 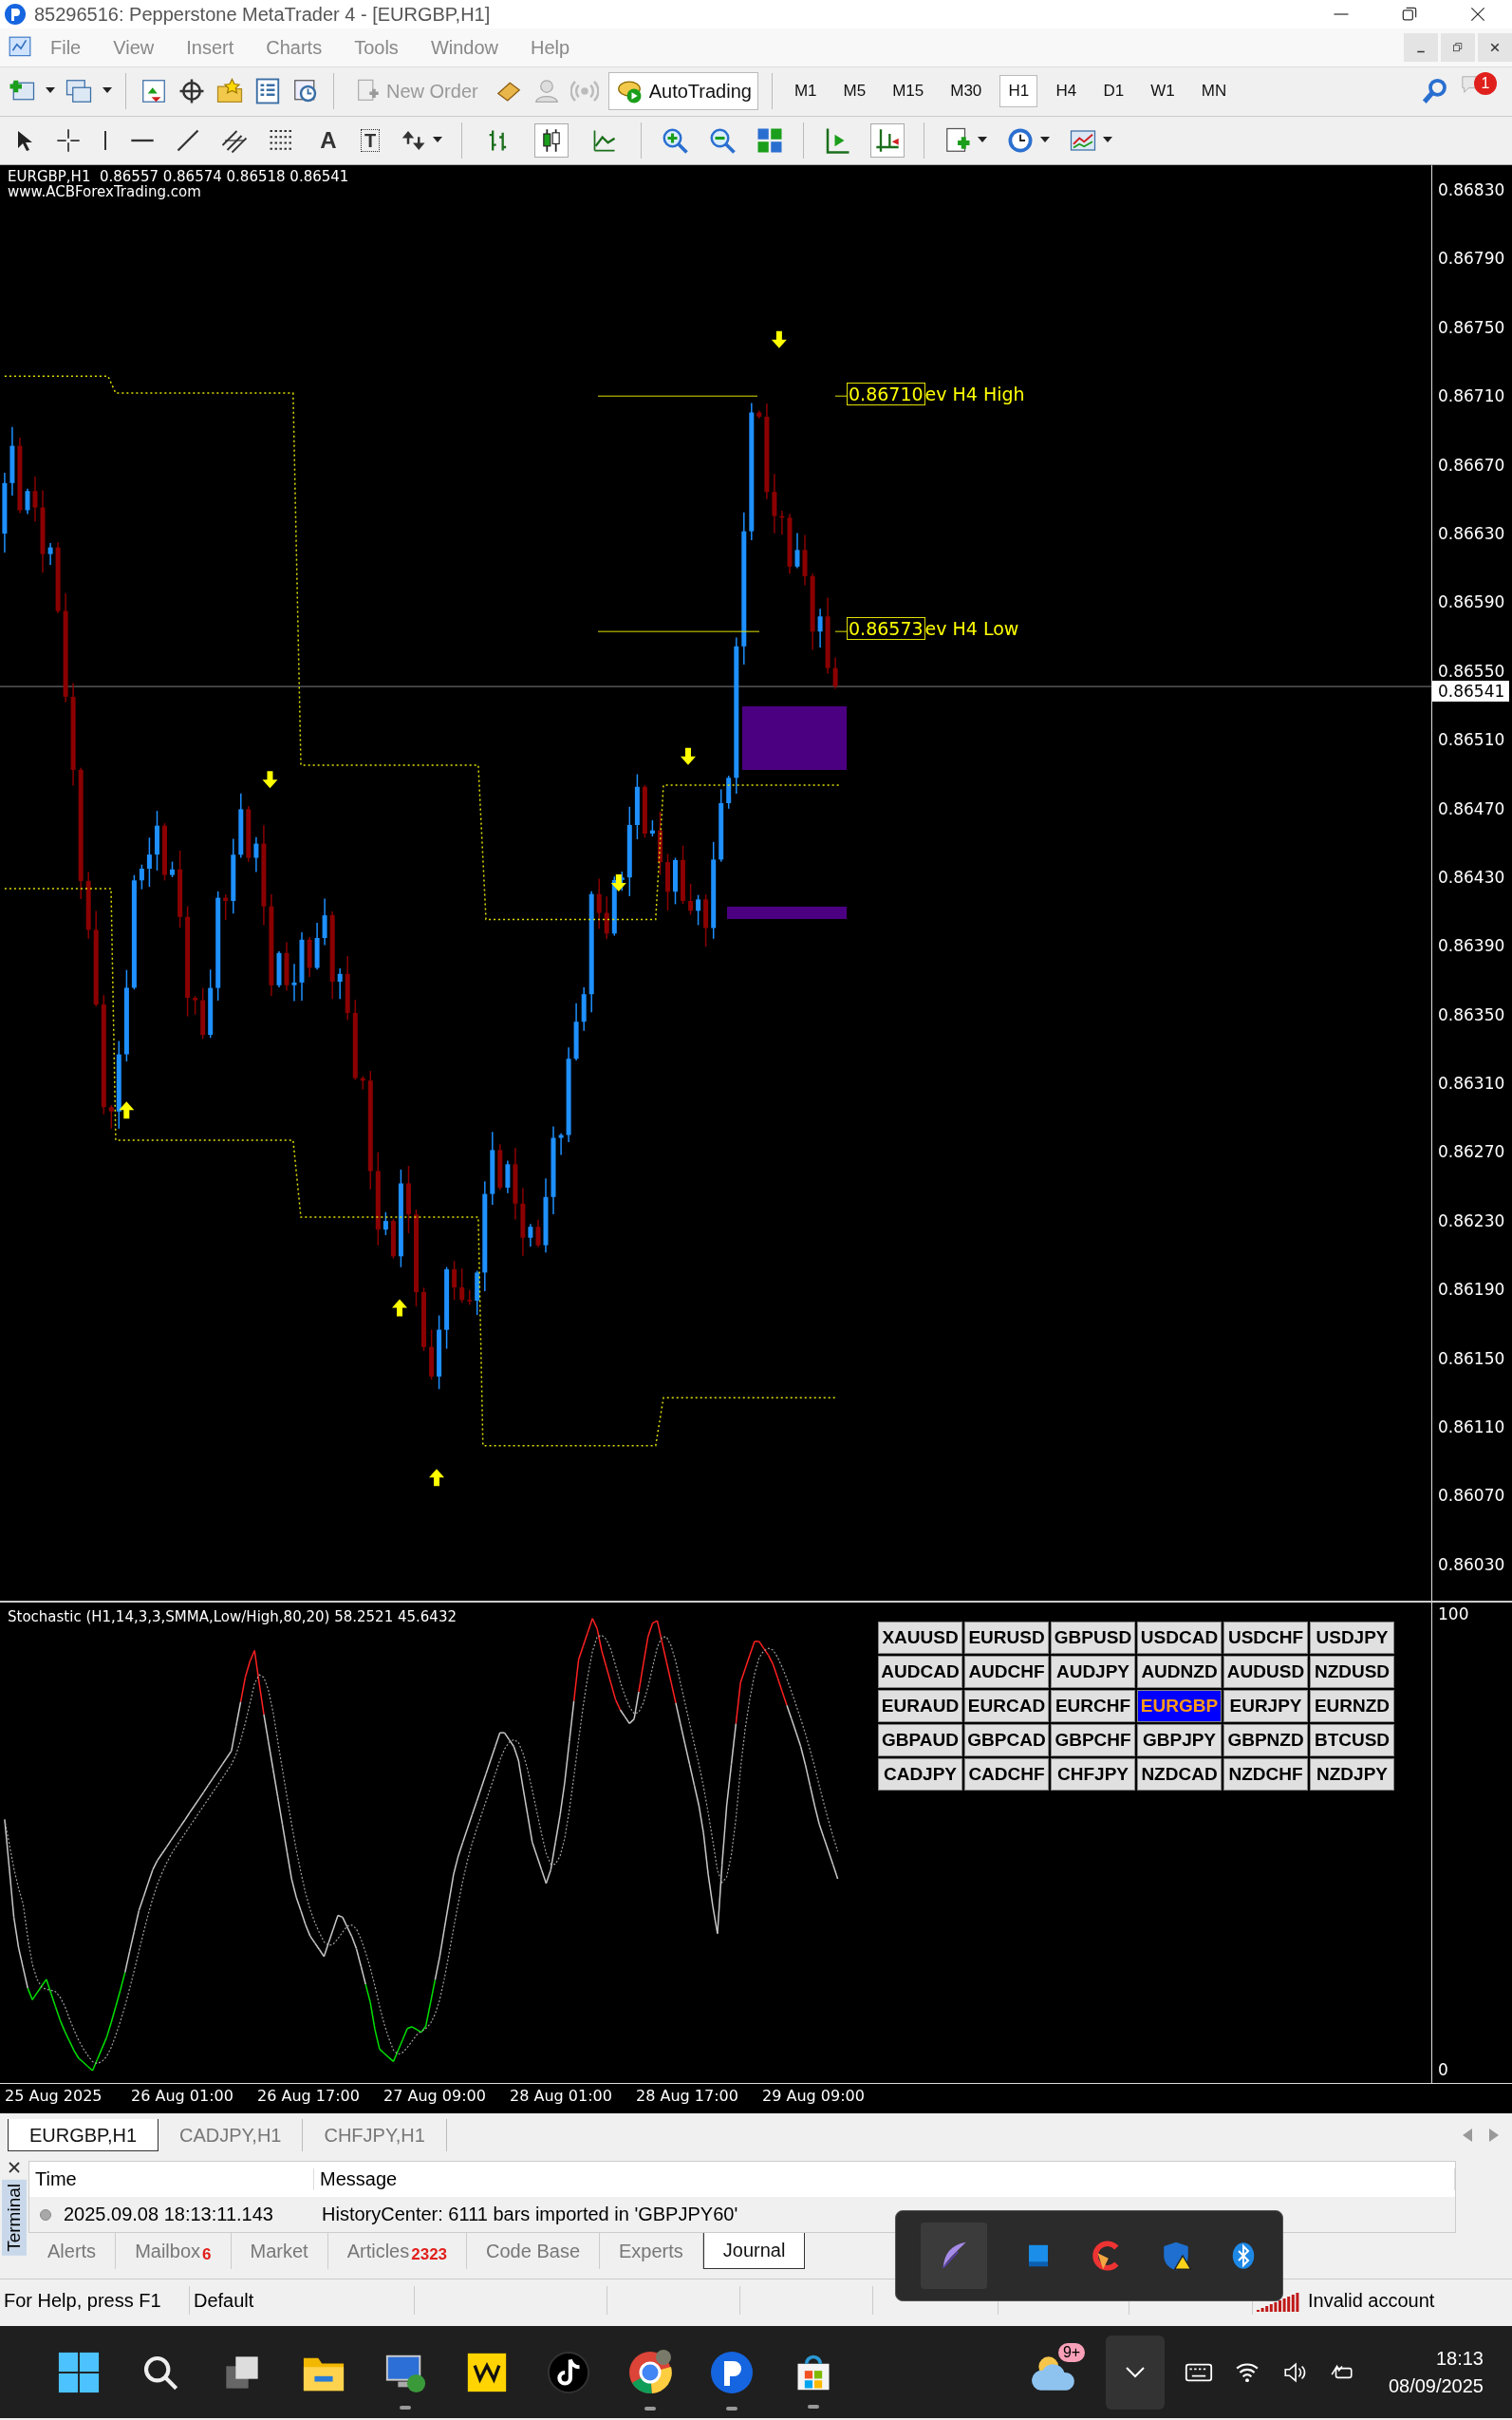 I want to click on symbol-button: AUDCHF, so click(x=1006, y=1672).